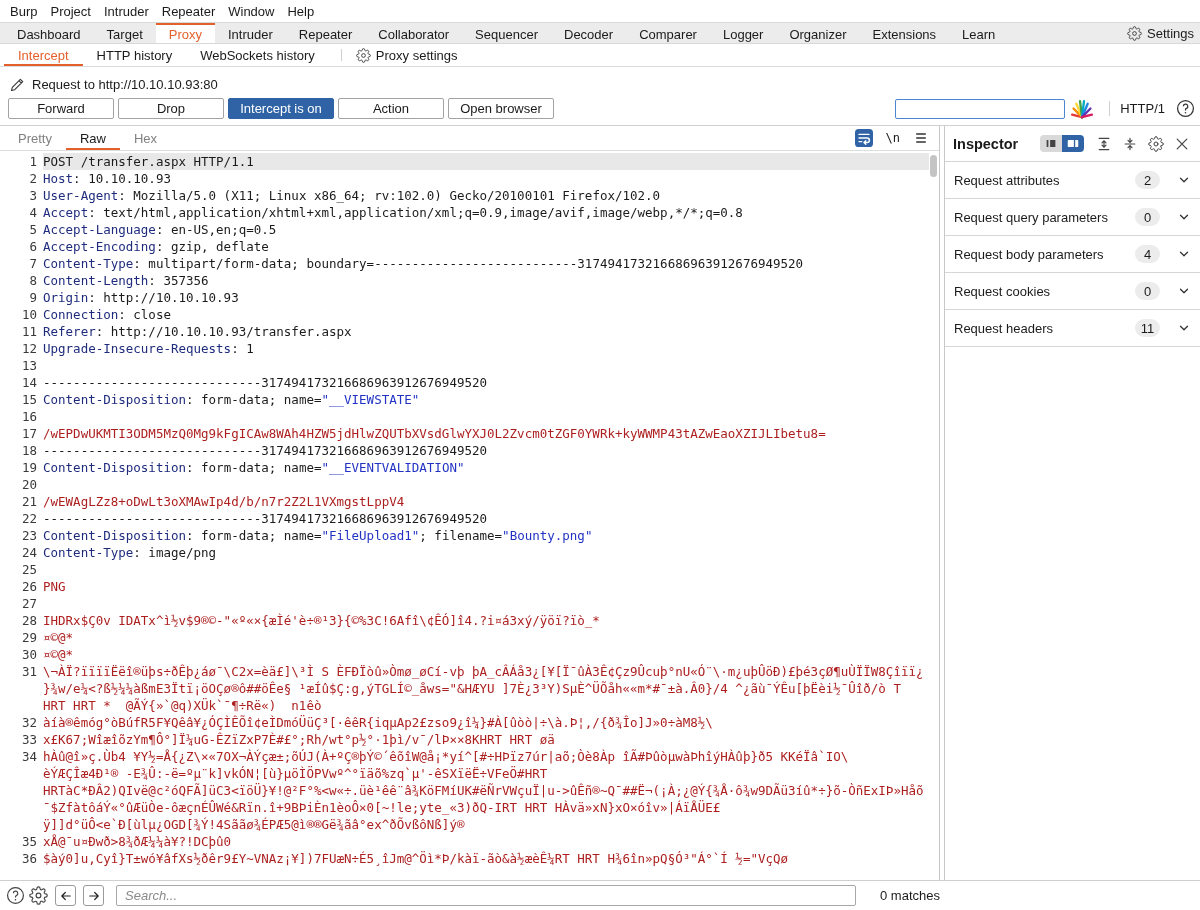 This screenshot has width=1200, height=910. I want to click on tool-tab: Proxy, so click(185, 33).